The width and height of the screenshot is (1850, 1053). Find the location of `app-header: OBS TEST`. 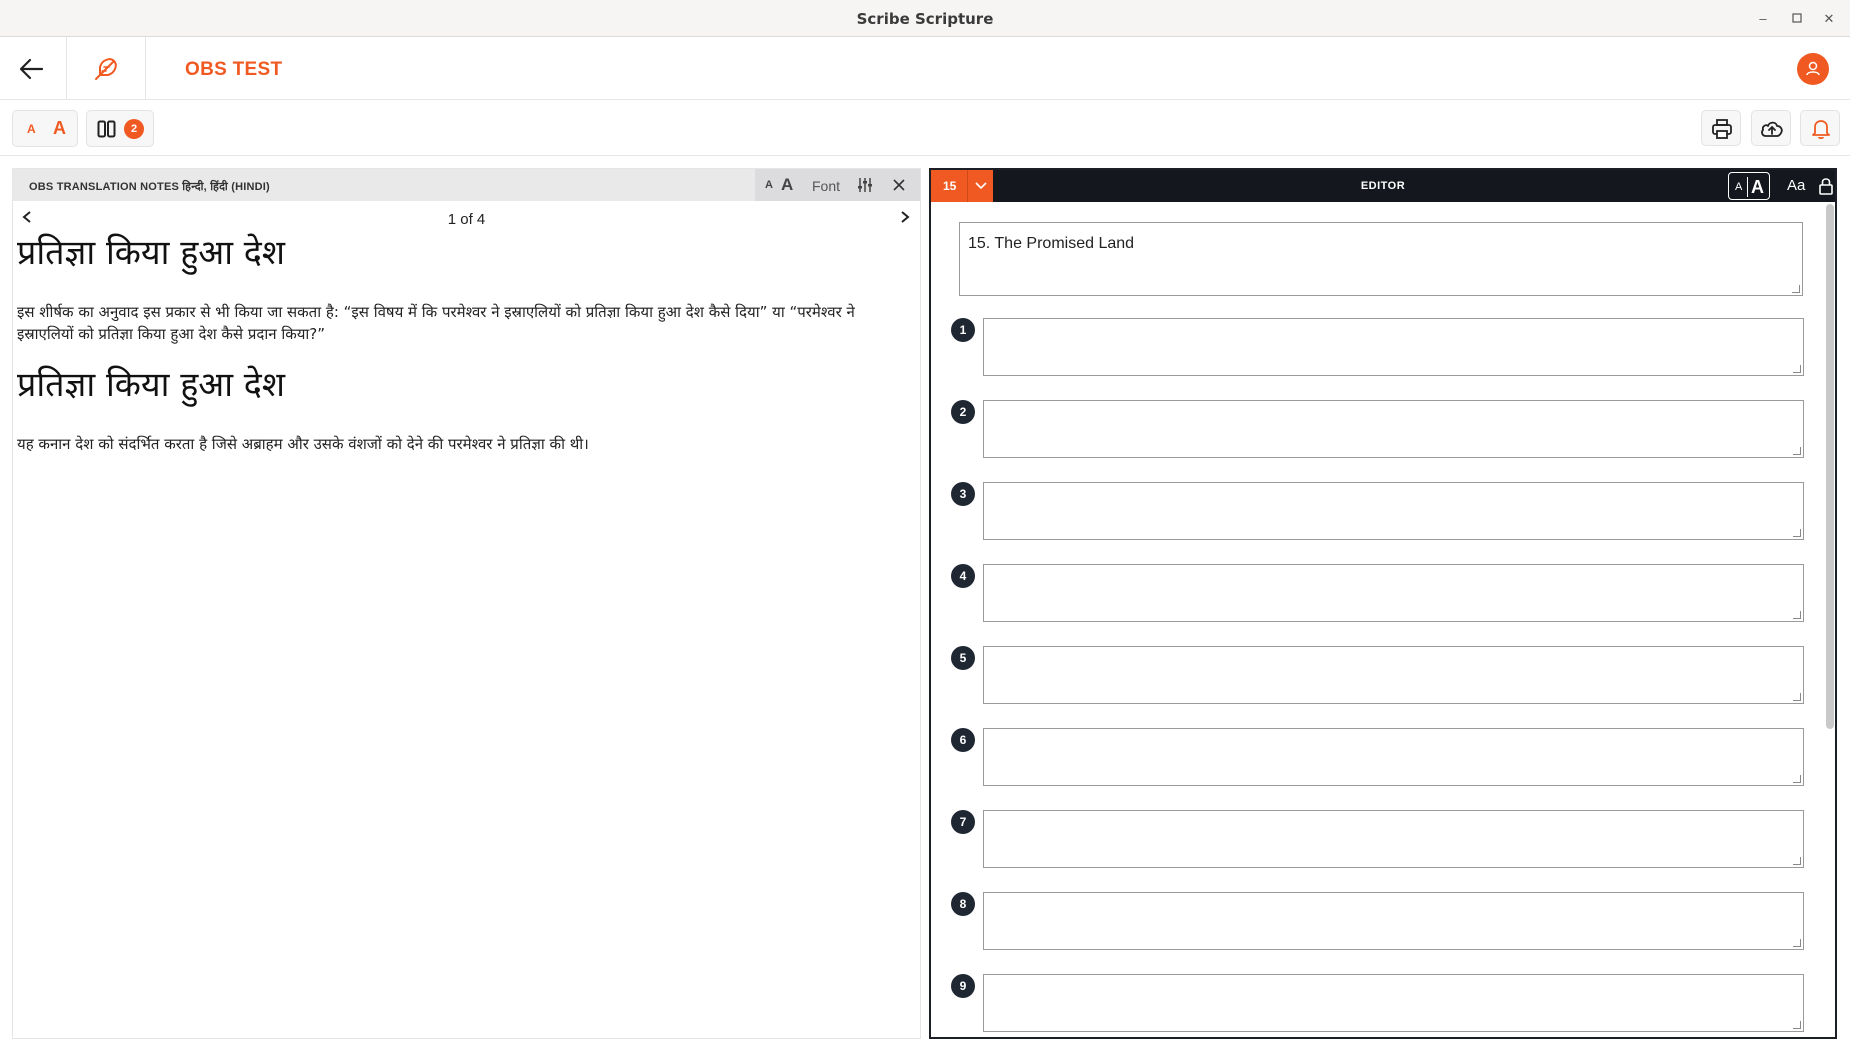

app-header: OBS TEST is located at coordinates (925, 68).